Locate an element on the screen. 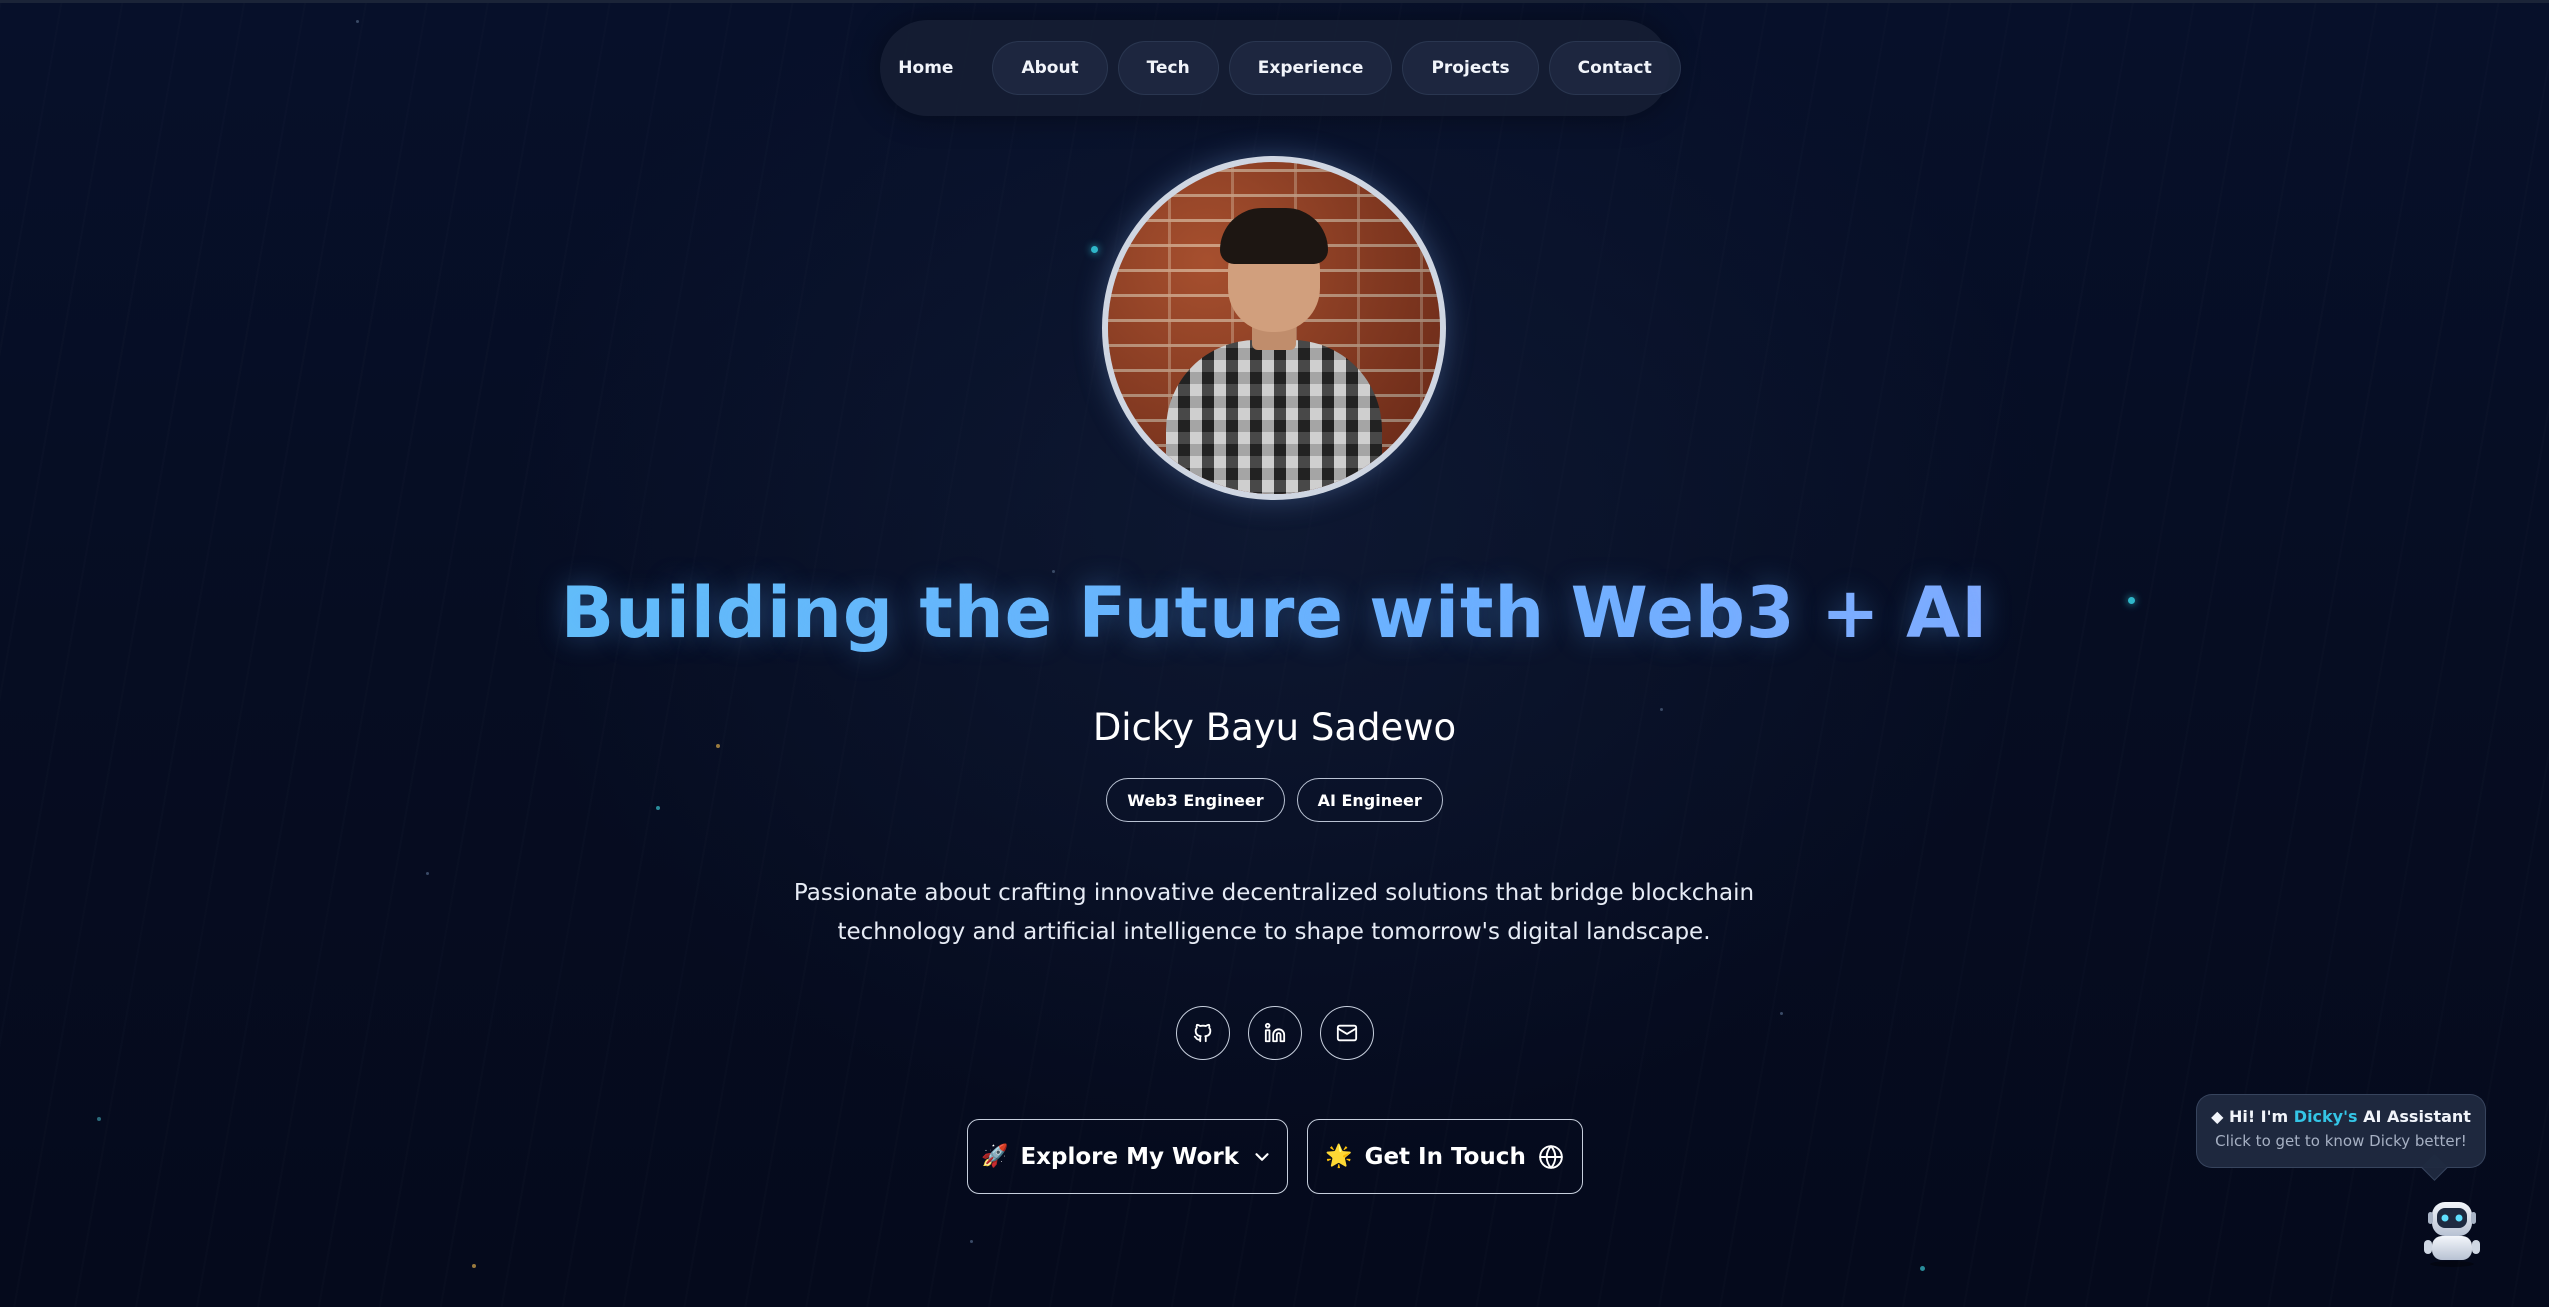 This screenshot has height=1307, width=2549. email-link is located at coordinates (1346, 1033).